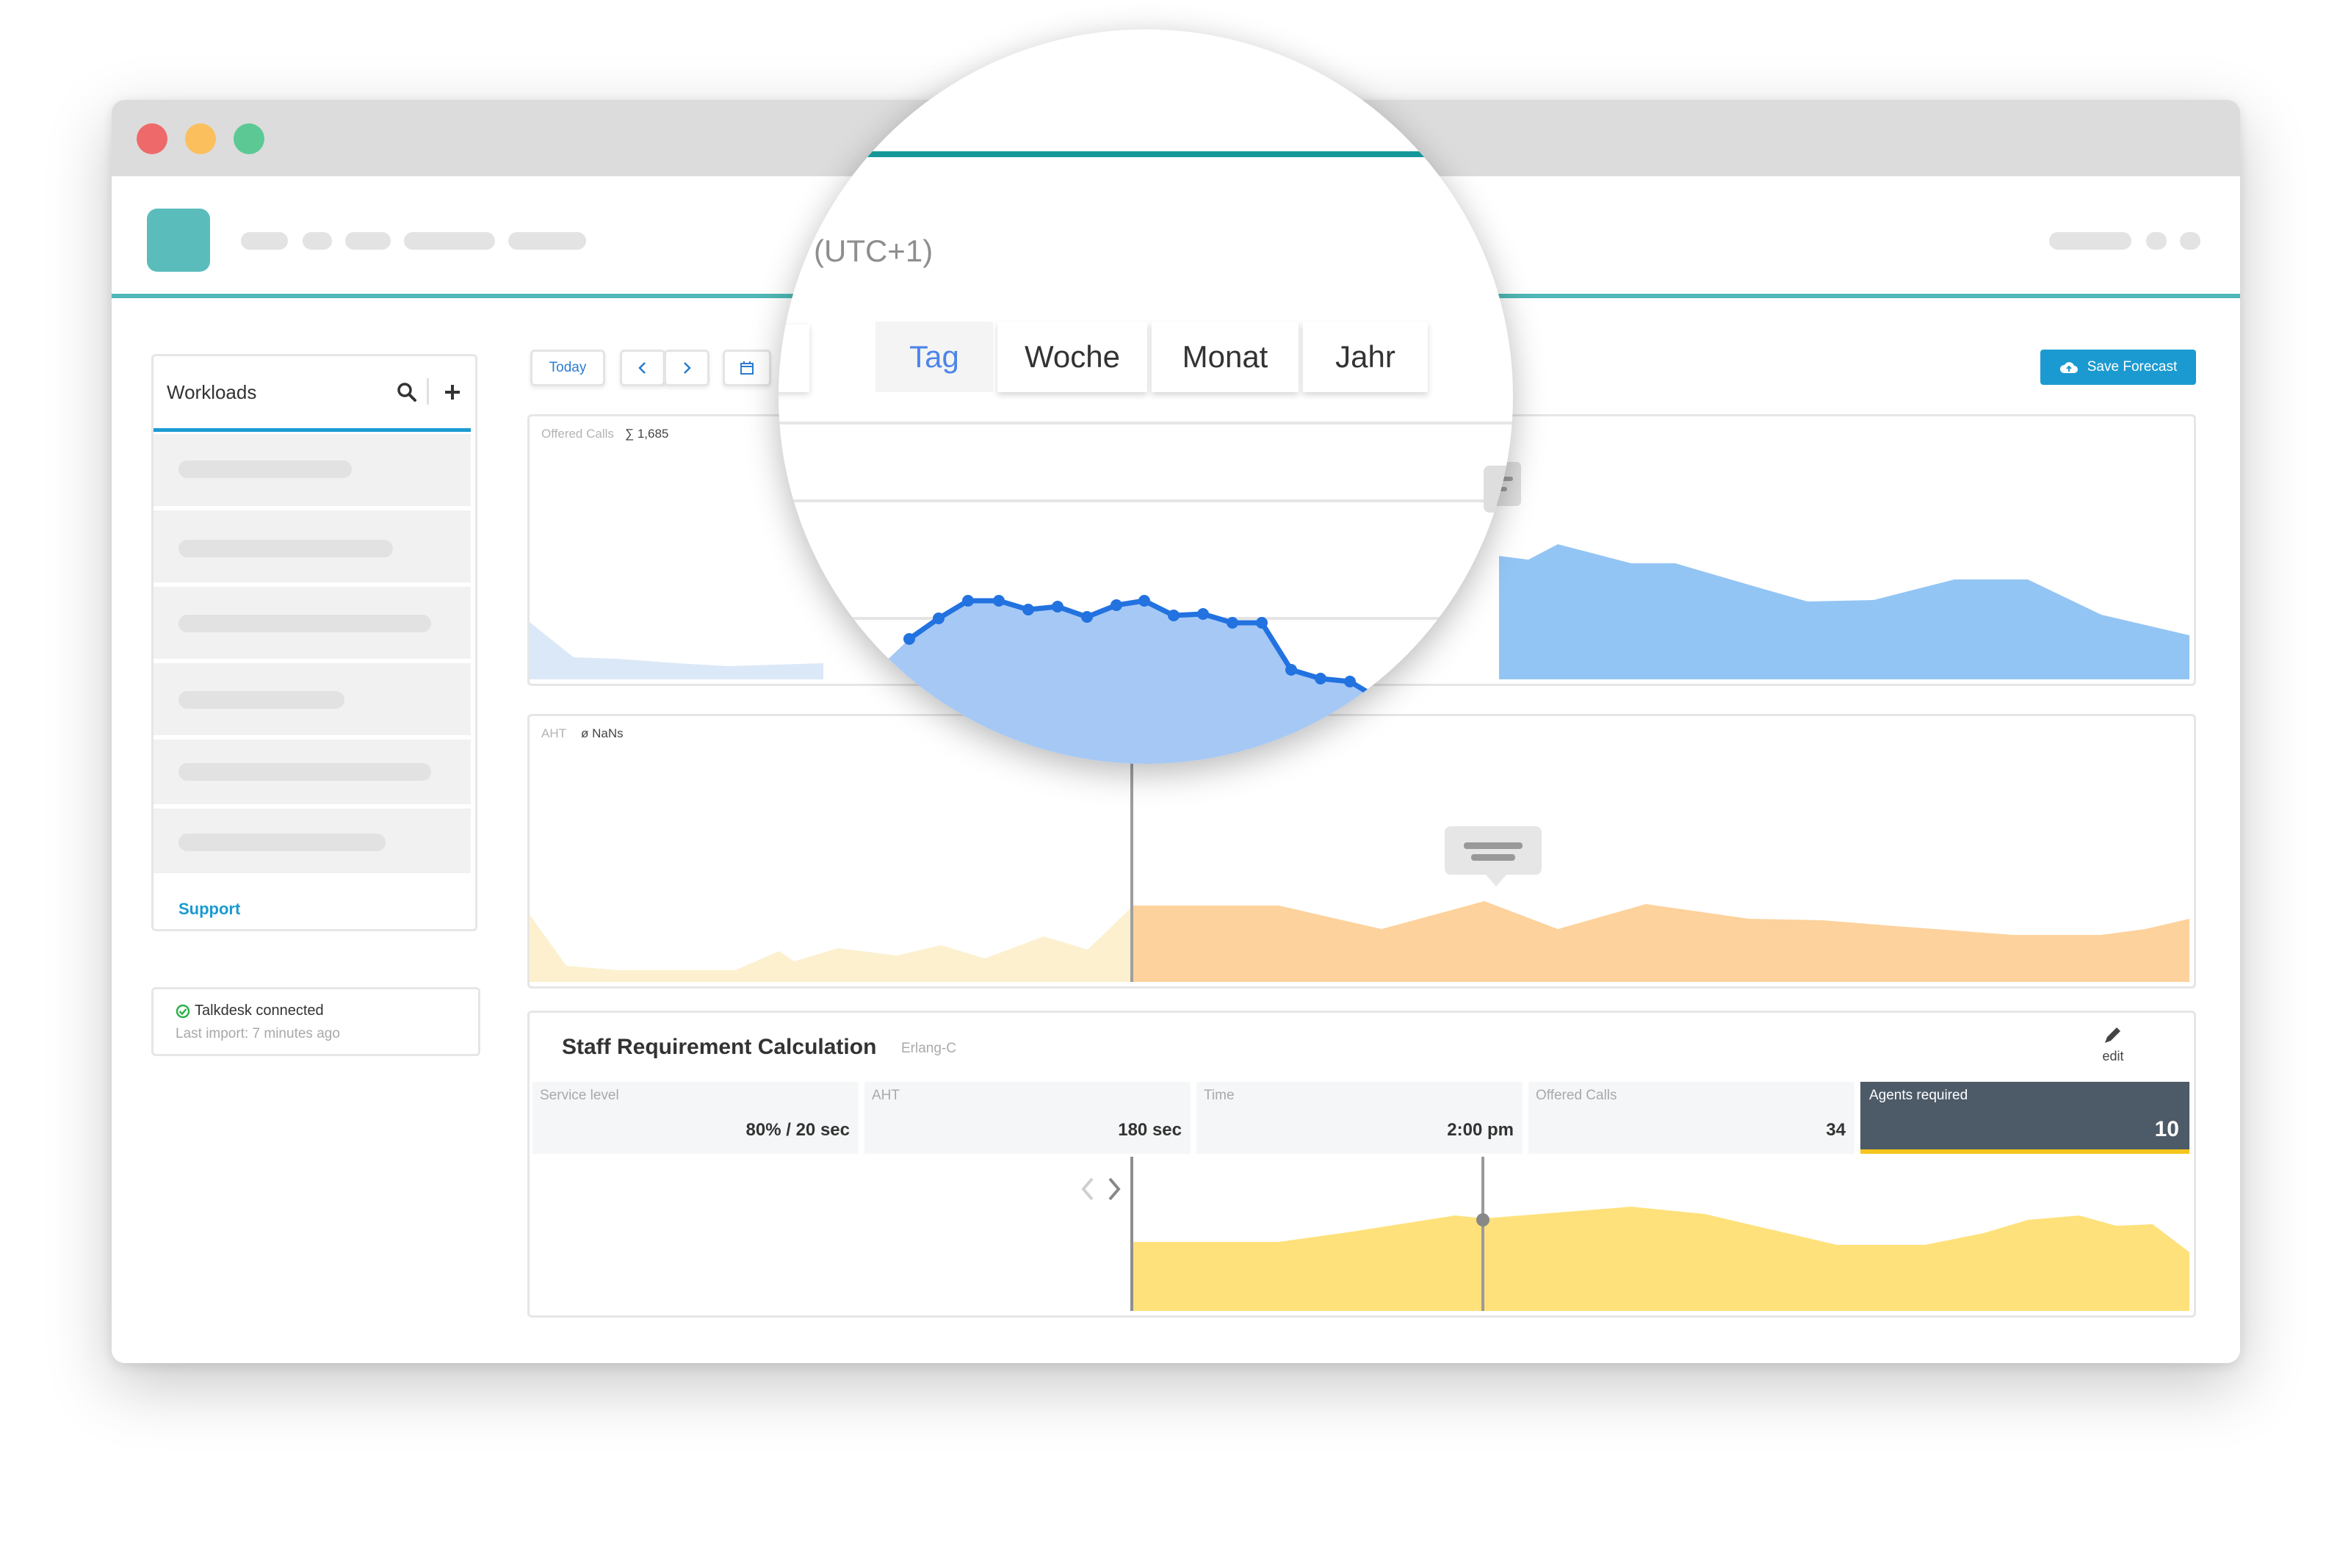  What do you see at coordinates (567, 368) in the screenshot?
I see `today-button: Today` at bounding box center [567, 368].